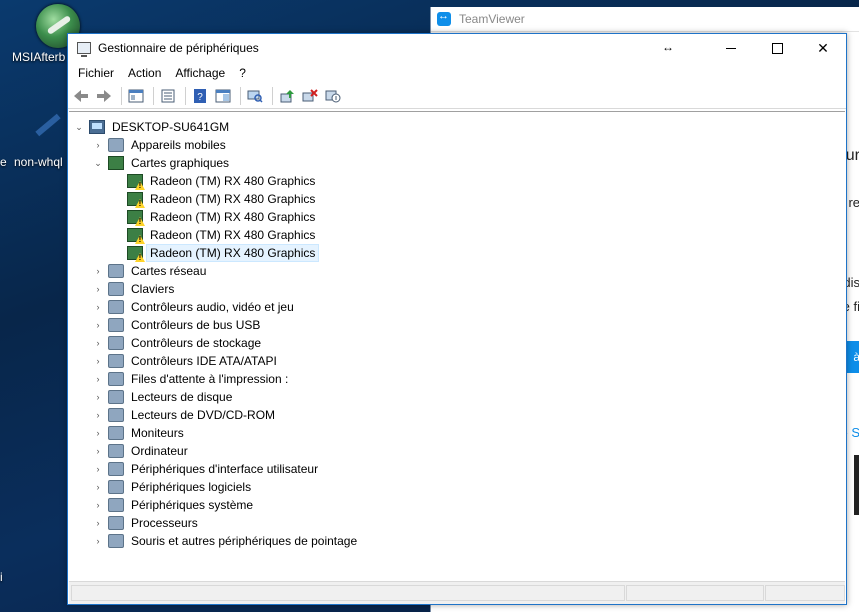 The height and width of the screenshot is (612, 859). Describe the element at coordinates (777, 48) in the screenshot. I see `maximize-button` at that location.